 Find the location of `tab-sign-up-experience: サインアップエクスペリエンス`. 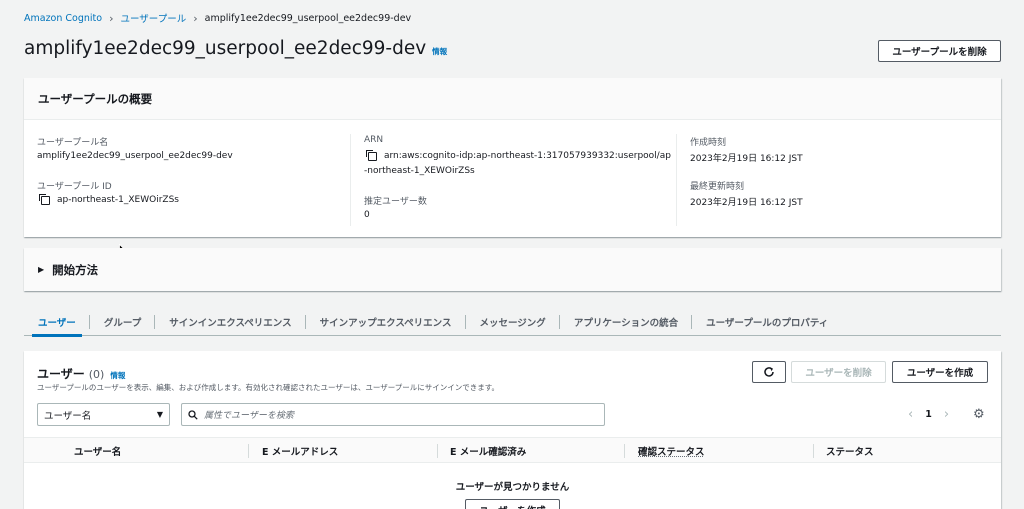

tab-sign-up-experience: サインアップエクスペリエンス is located at coordinates (386, 321).